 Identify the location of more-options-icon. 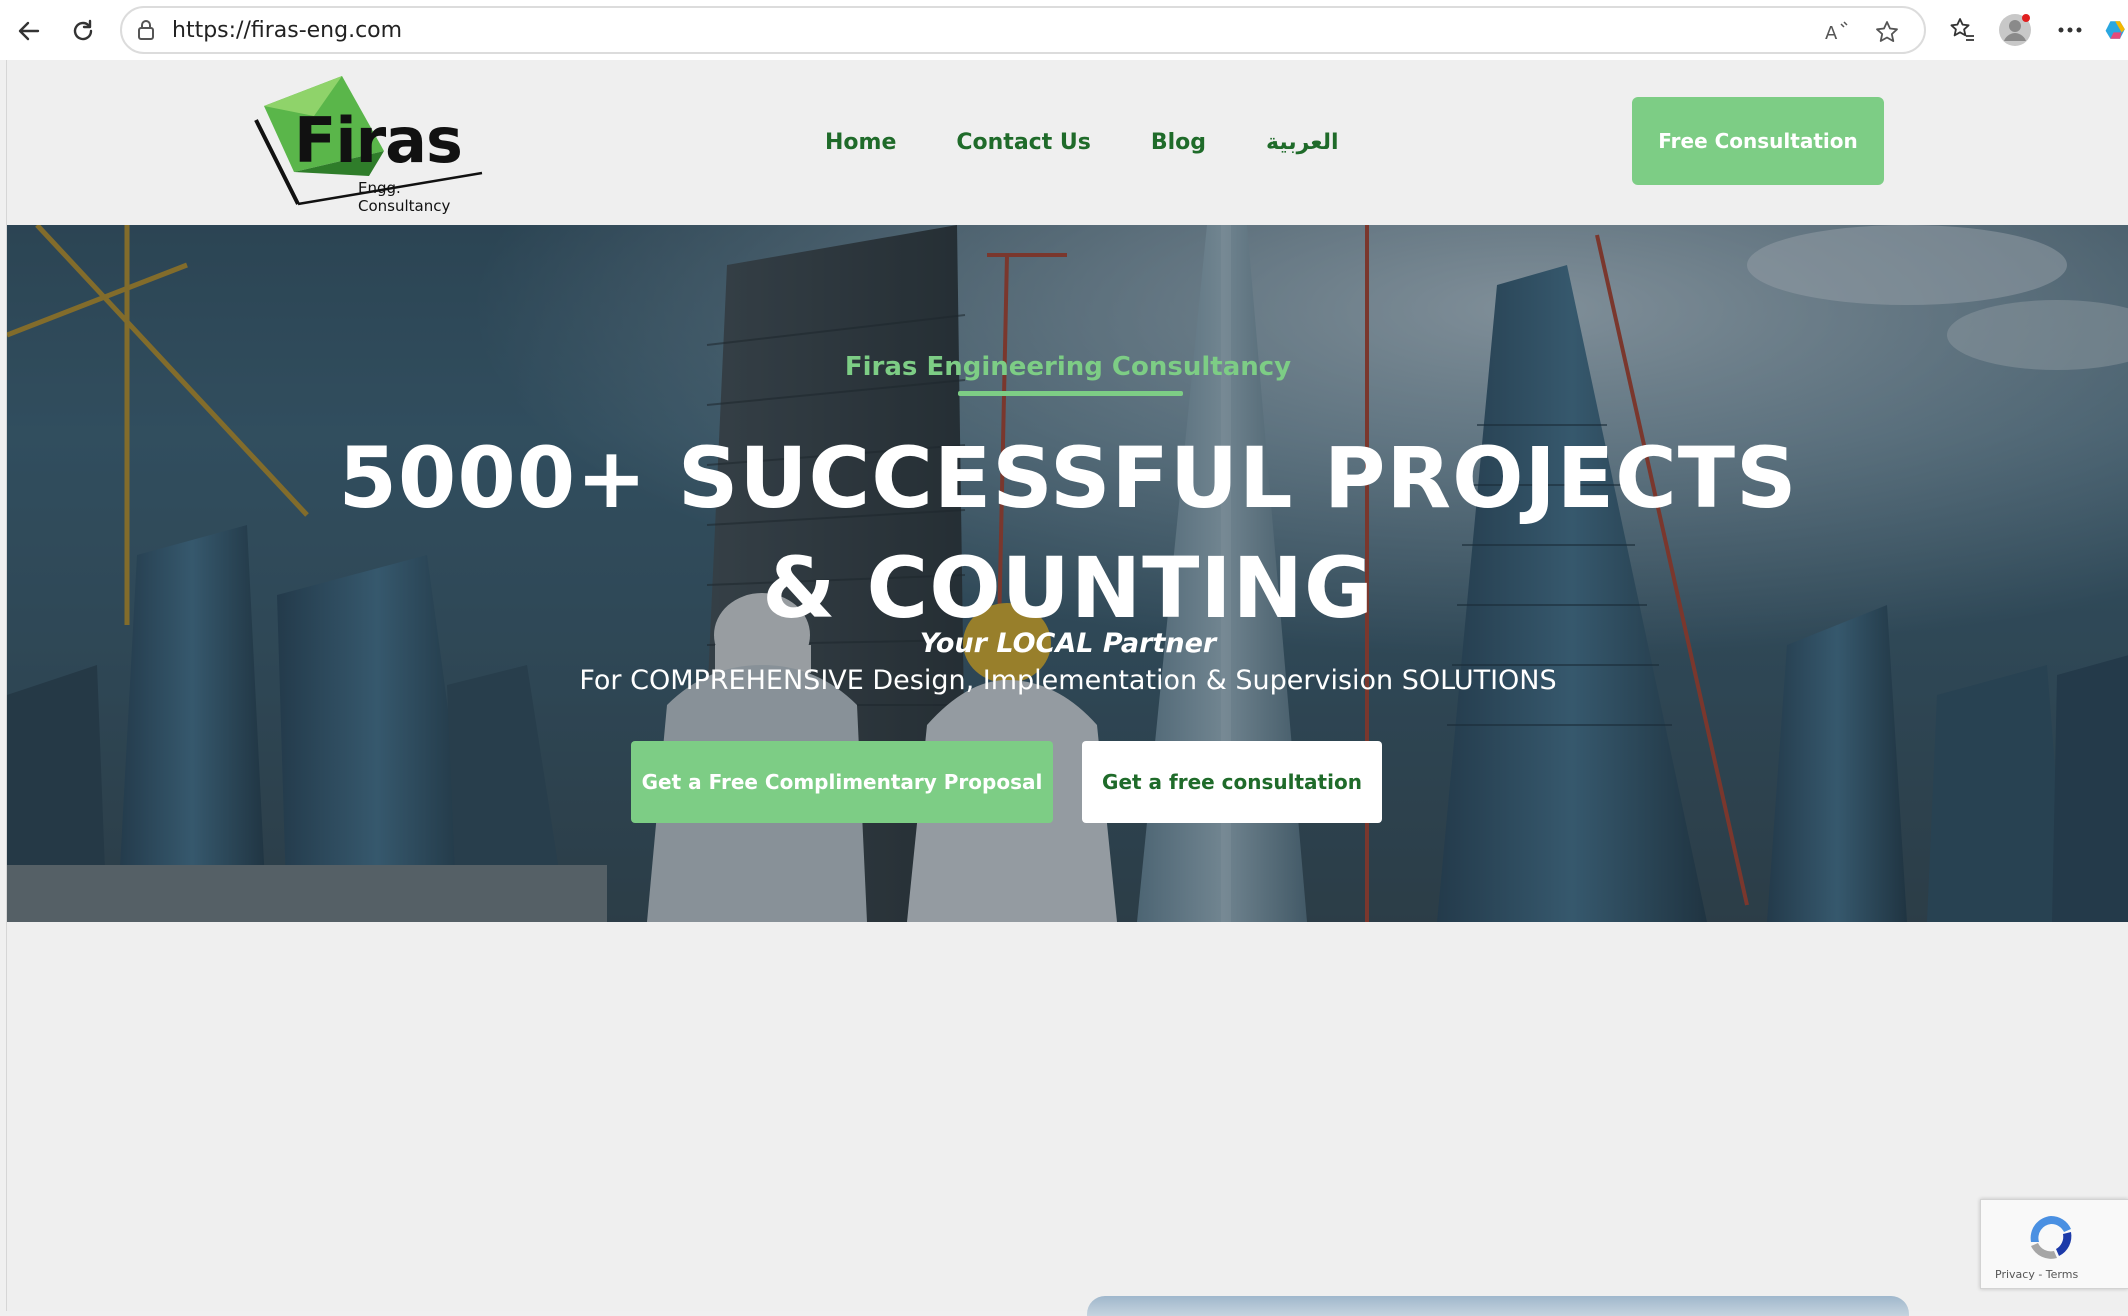
(2070, 30).